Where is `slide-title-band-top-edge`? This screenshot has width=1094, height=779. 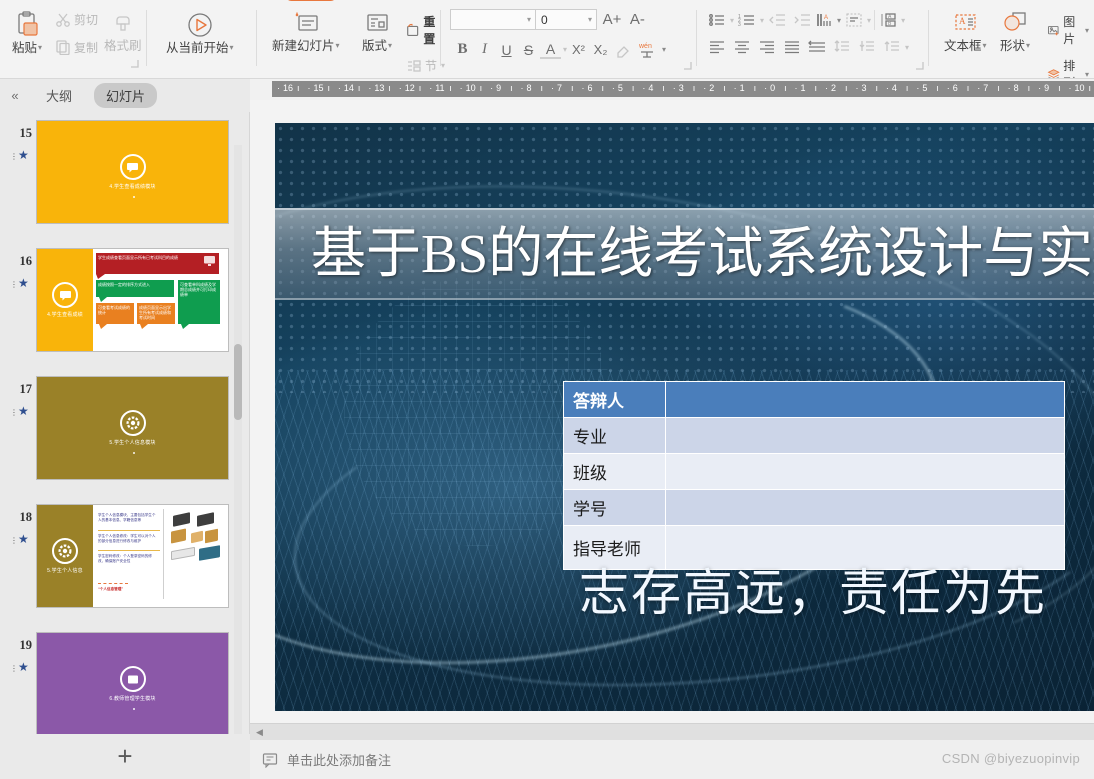 slide-title-band-top-edge is located at coordinates (684, 209).